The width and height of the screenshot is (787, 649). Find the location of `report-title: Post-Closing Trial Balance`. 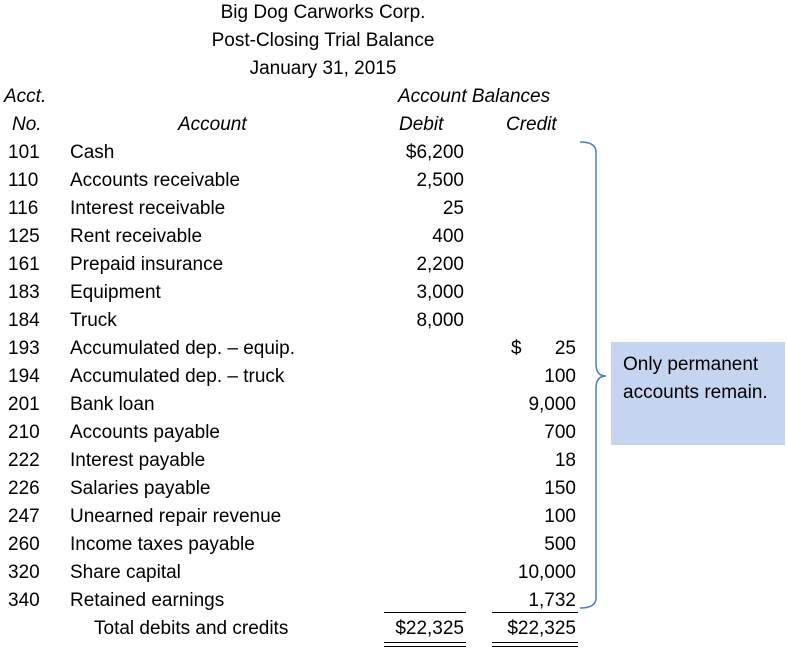

report-title: Post-Closing Trial Balance is located at coordinates (323, 40).